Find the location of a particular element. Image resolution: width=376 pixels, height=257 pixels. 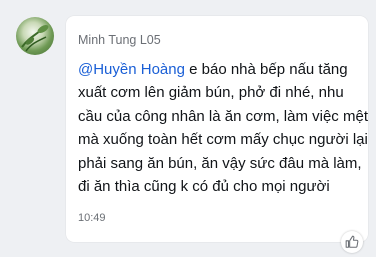

thumbs-up-icon is located at coordinates (352, 241).